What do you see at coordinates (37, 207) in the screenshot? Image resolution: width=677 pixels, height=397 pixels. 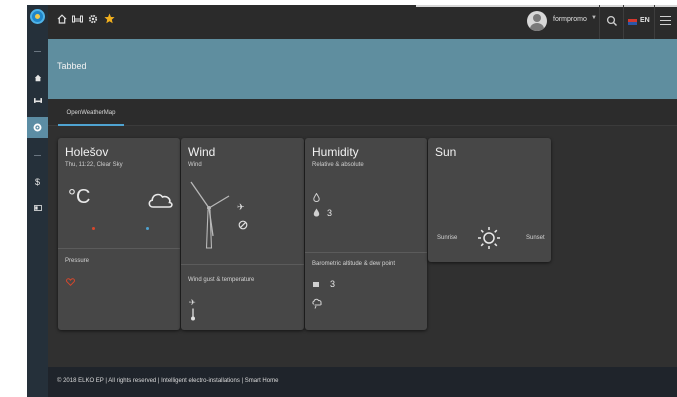 I see `sidebar-display-icon` at bounding box center [37, 207].